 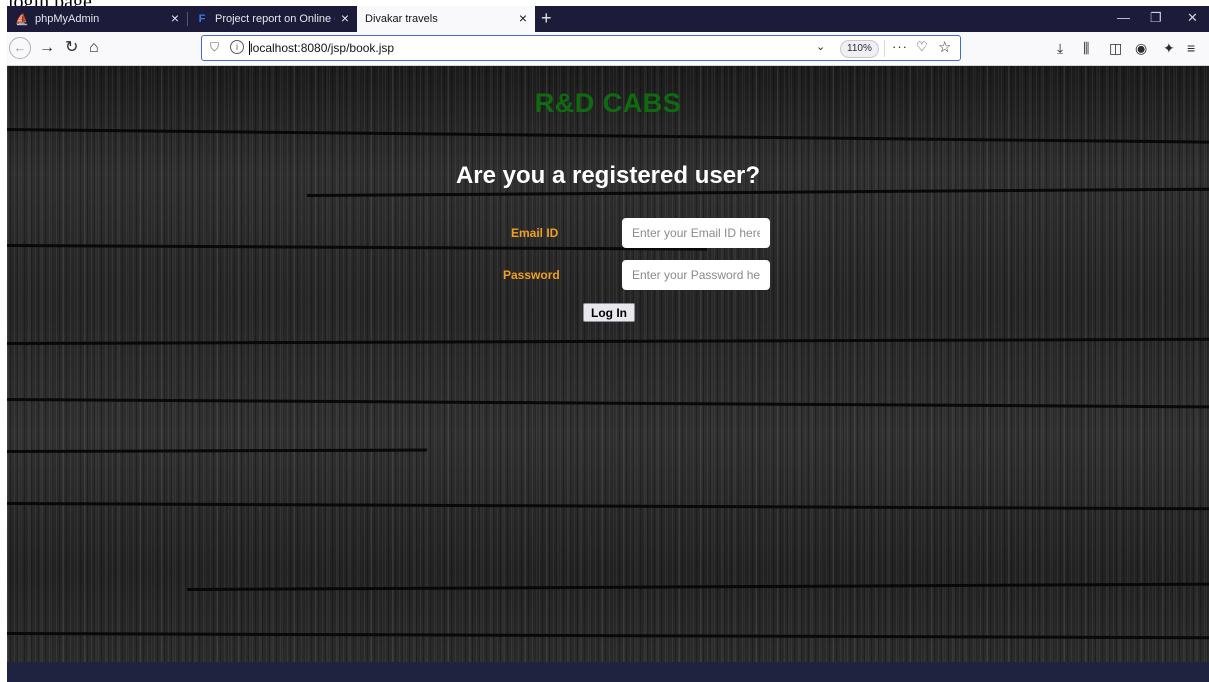 I want to click on restore-icon: ❐, so click(x=1156, y=18).